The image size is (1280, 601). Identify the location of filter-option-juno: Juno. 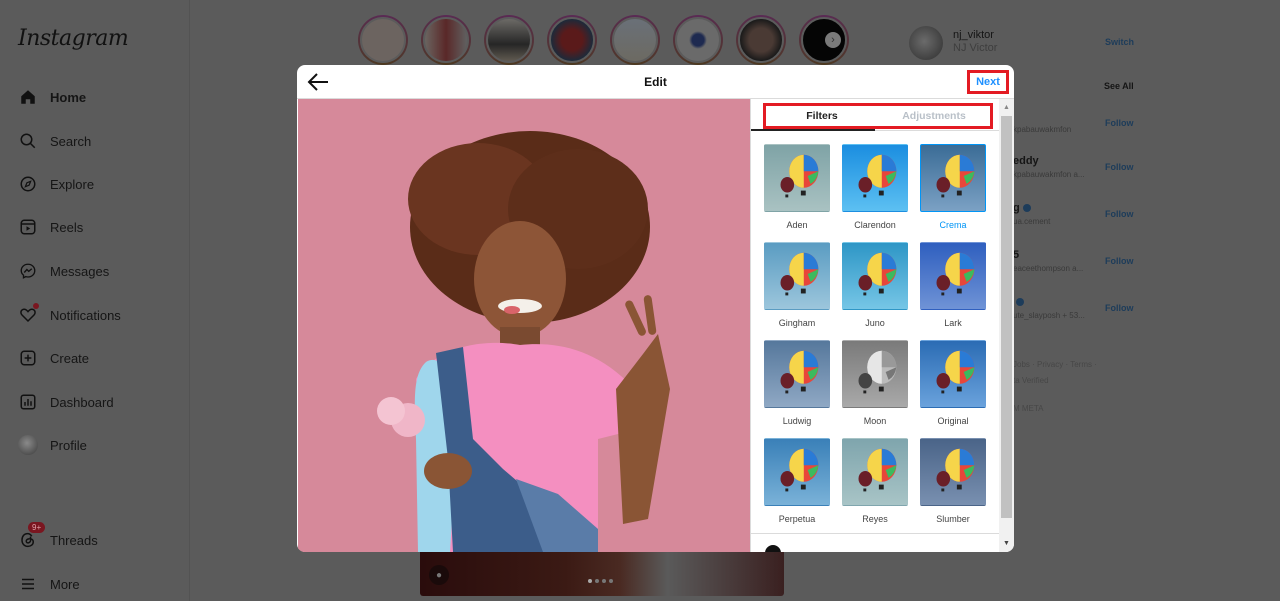
(875, 291).